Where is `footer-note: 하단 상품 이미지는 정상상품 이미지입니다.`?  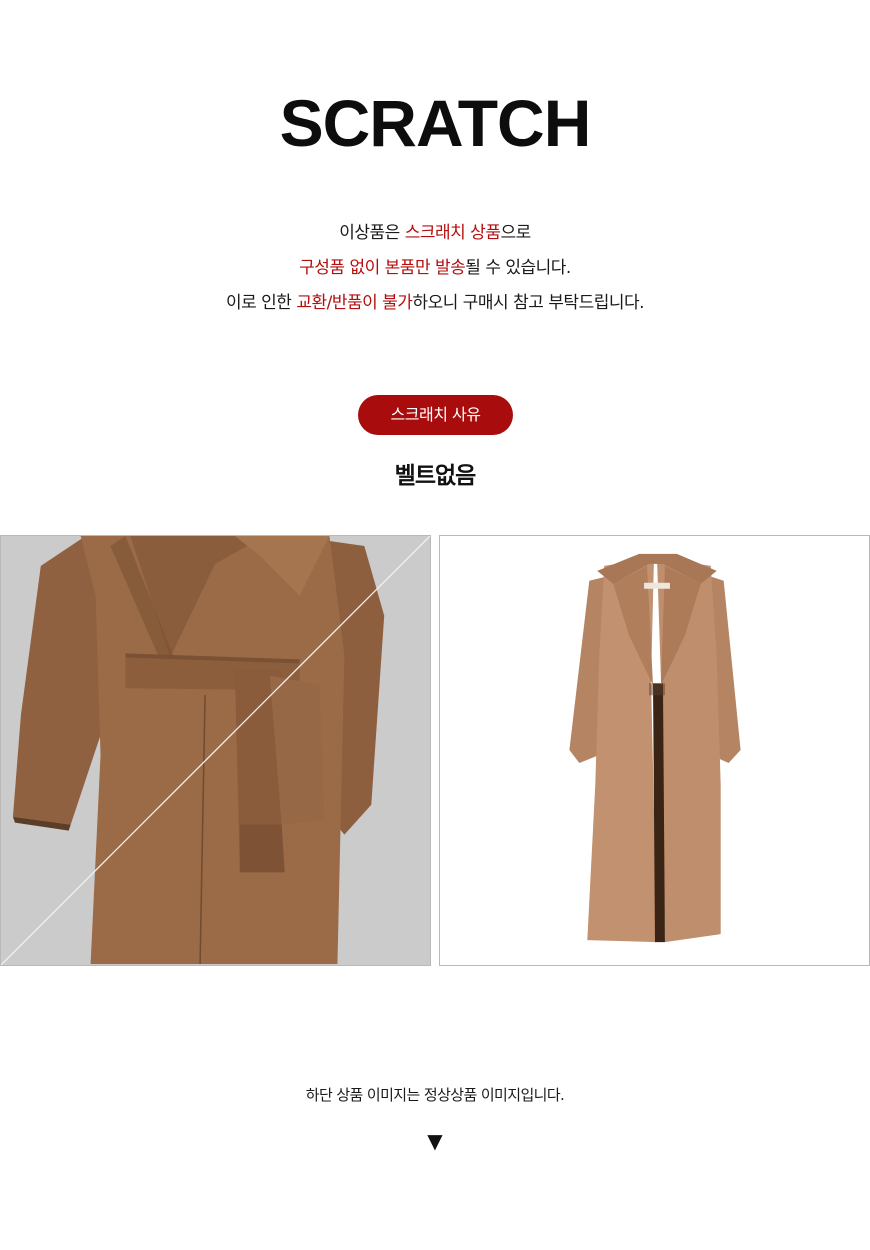
footer-note: 하단 상품 이미지는 정상상품 이미지입니다. is located at coordinates (435, 1095).